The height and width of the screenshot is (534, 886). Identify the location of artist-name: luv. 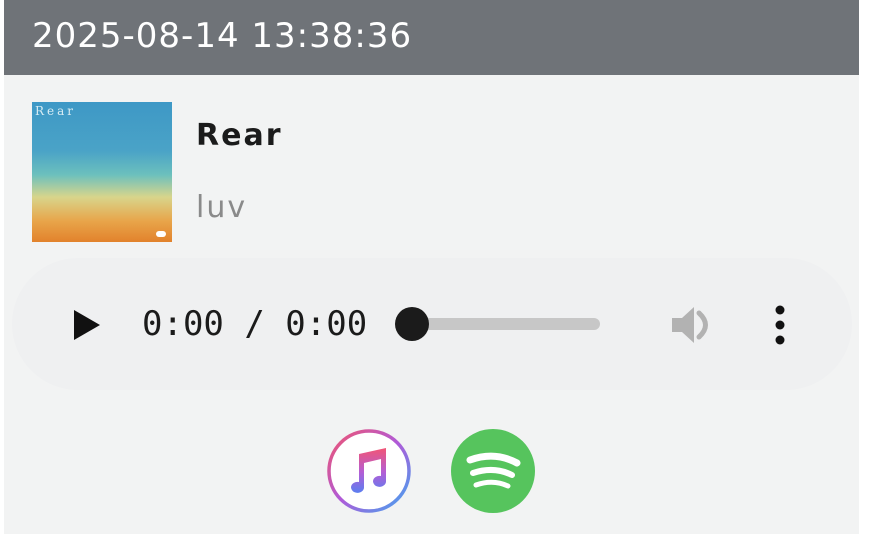
(222, 207).